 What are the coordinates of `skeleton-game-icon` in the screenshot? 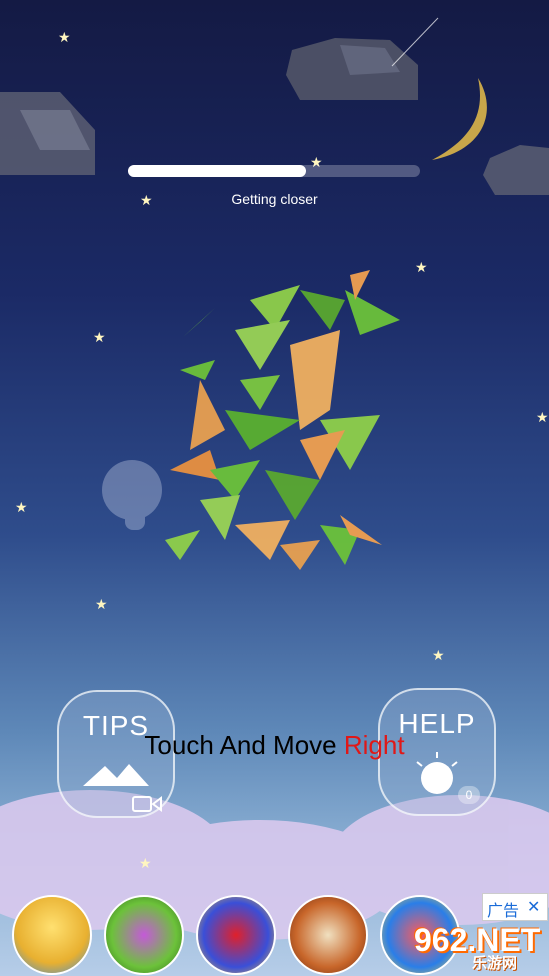 It's located at (328, 935).